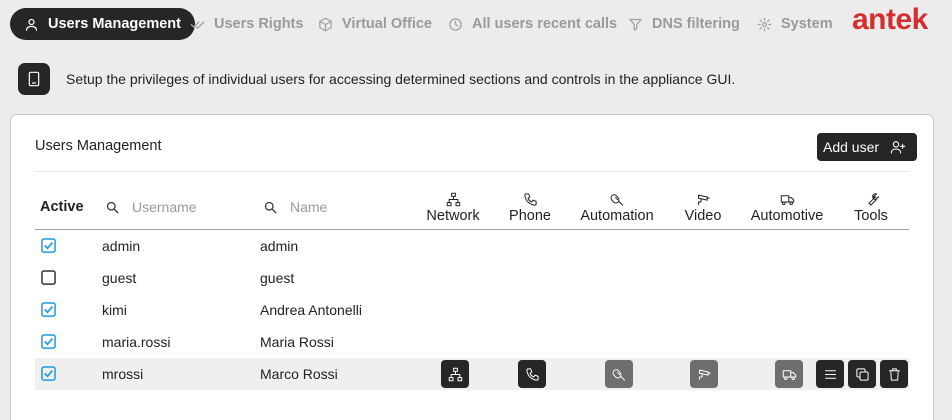  What do you see at coordinates (696, 24) in the screenshot?
I see `tab-label: DNS filtering` at bounding box center [696, 24].